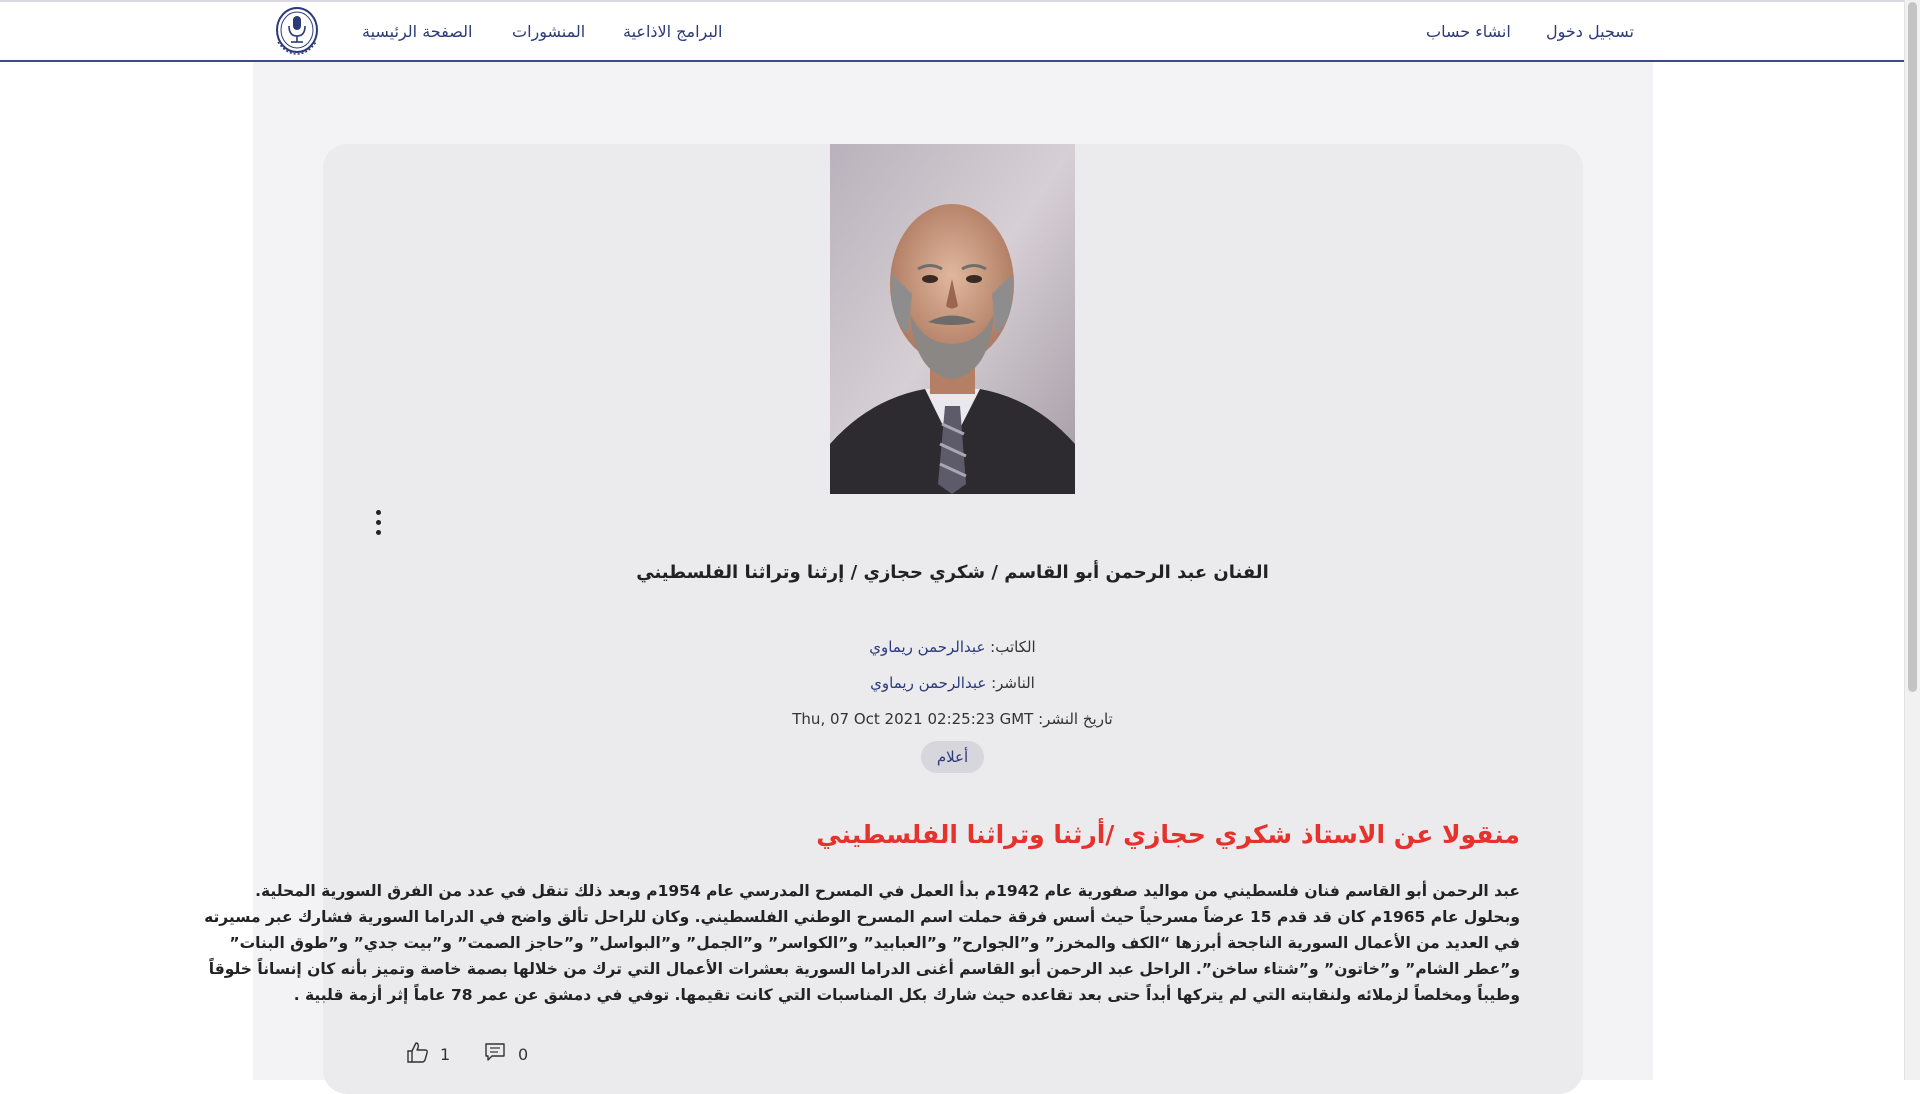  I want to click on nav-login-link: تسجيل دخول, so click(1590, 31).